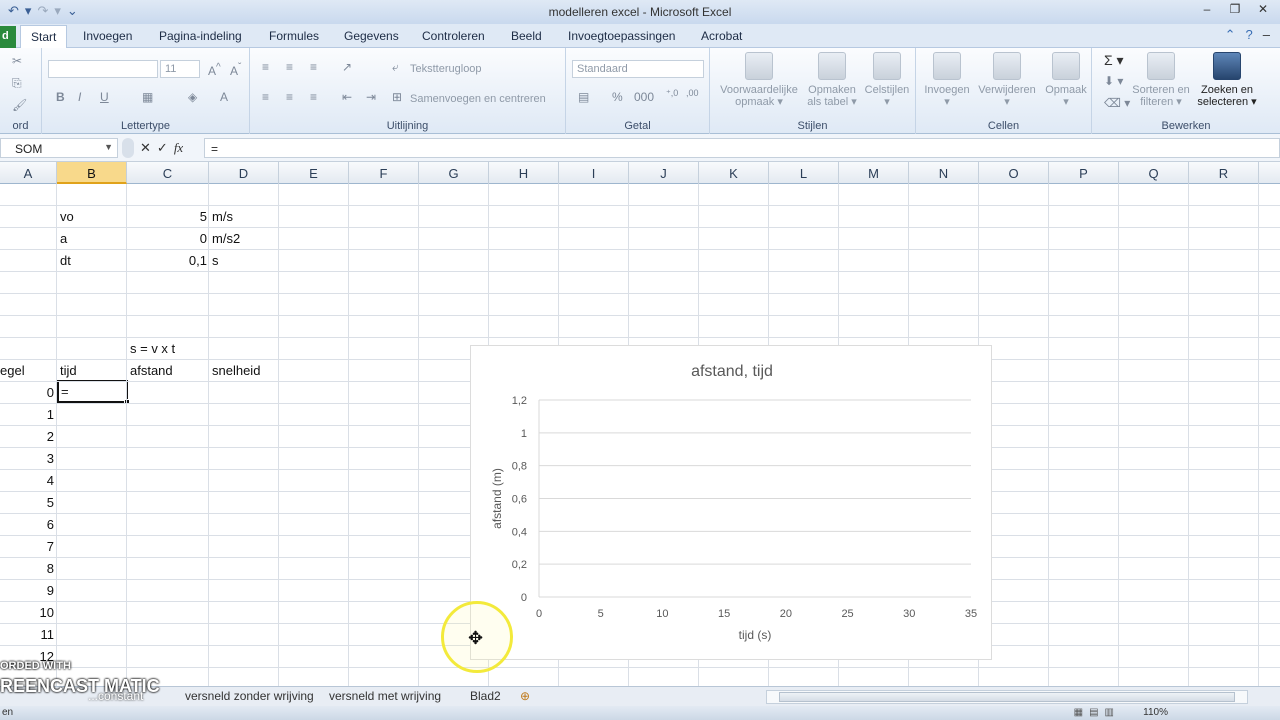  Describe the element at coordinates (235, 70) in the screenshot. I see `shrink-font-icon: Aˇ` at that location.